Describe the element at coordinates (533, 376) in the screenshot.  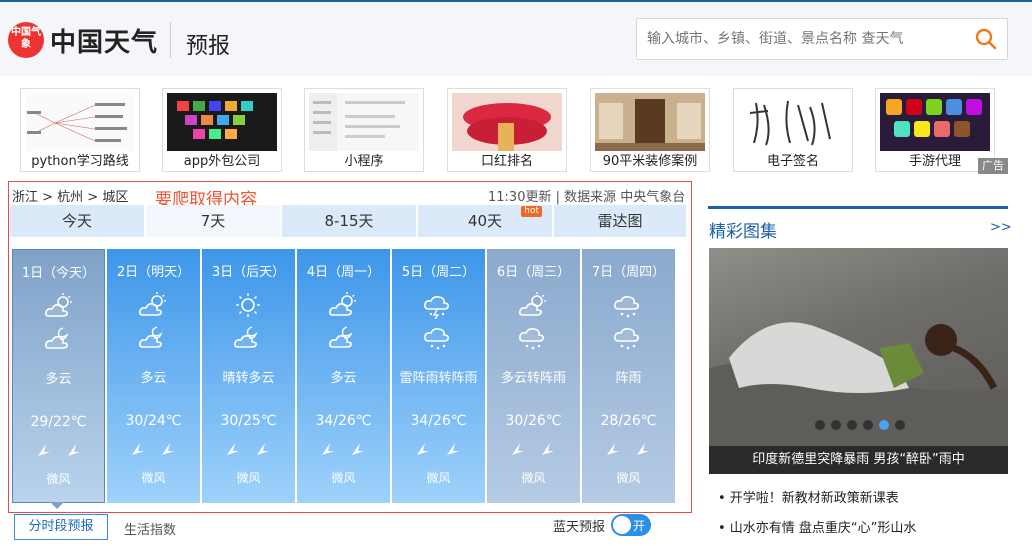
I see `day-card: 6日（周三） 多云转阵雨 30/26℃ 微风` at that location.